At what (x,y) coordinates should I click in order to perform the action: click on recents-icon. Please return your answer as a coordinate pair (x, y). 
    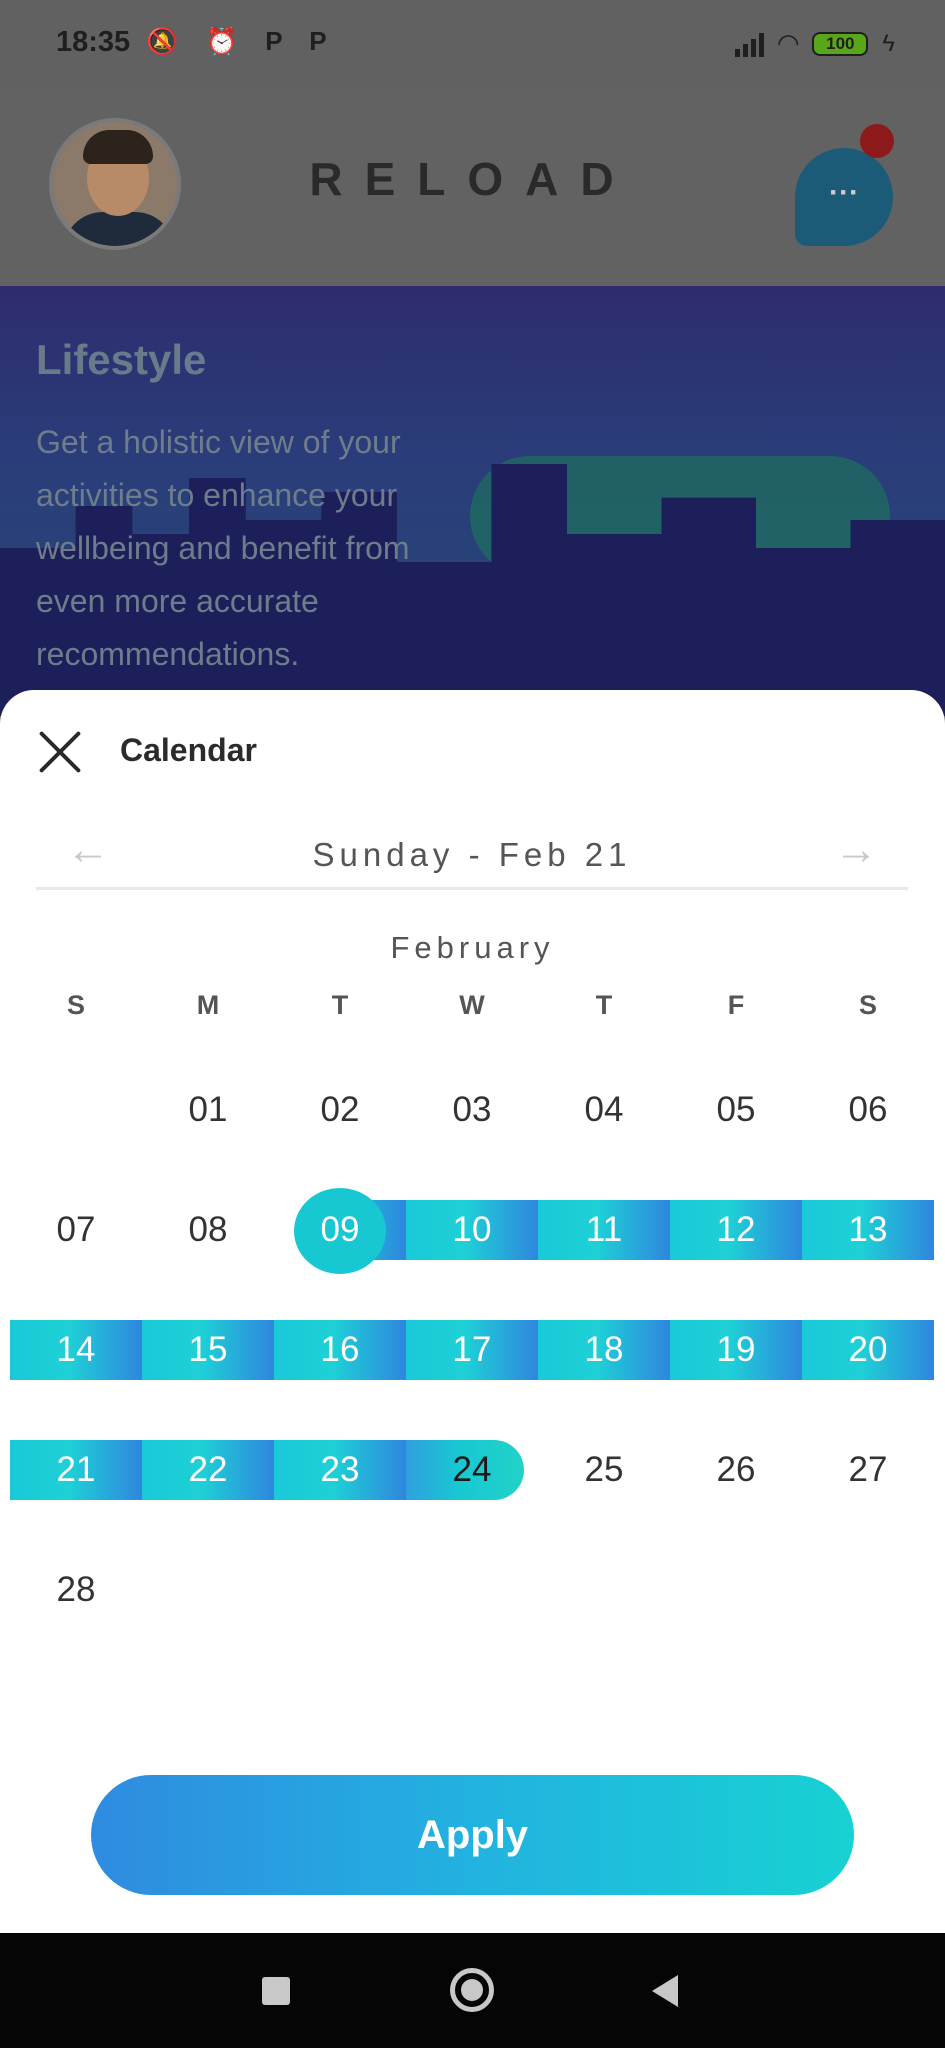
    Looking at the image, I should click on (276, 1991).